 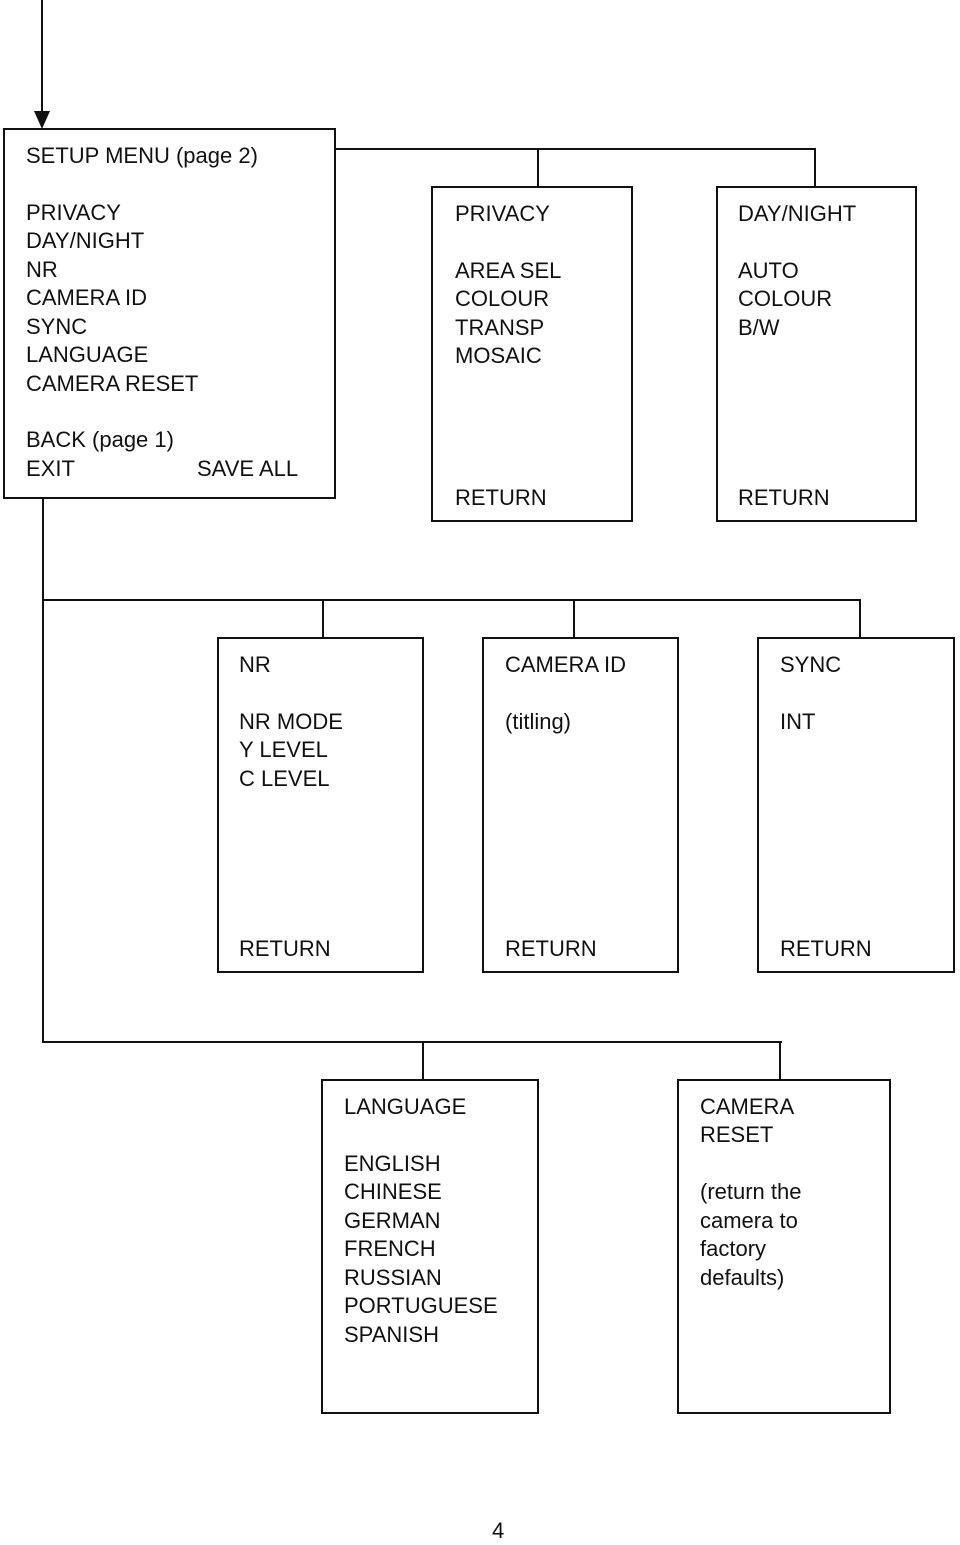 I want to click on language-item: GERMAN, so click(x=392, y=1221).